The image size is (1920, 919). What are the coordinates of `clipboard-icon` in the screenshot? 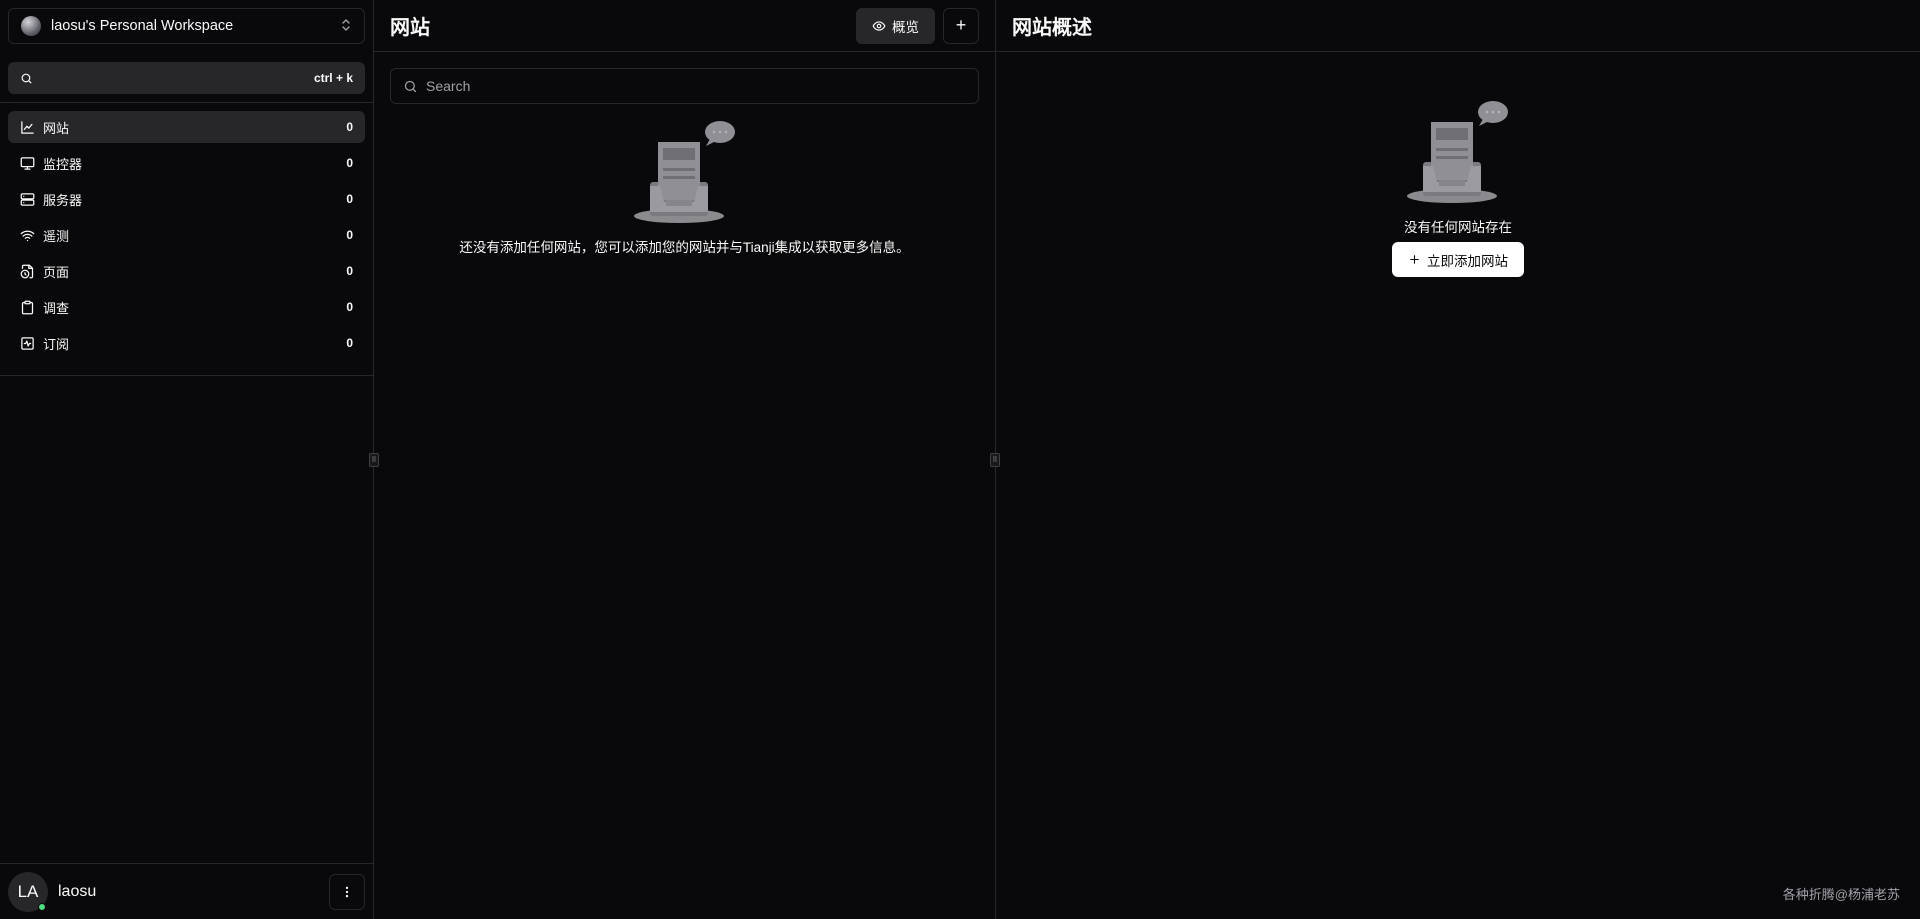 It's located at (27, 307).